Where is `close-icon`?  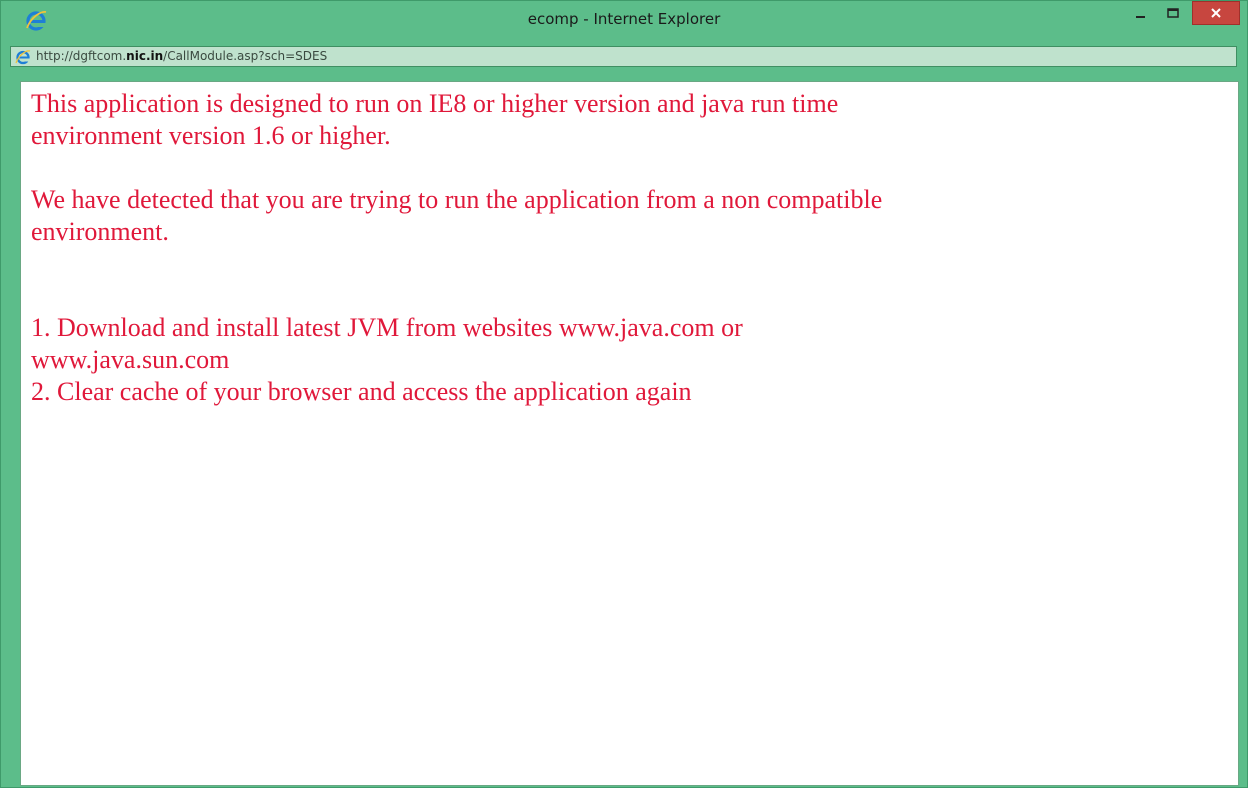
close-icon is located at coordinates (1216, 13).